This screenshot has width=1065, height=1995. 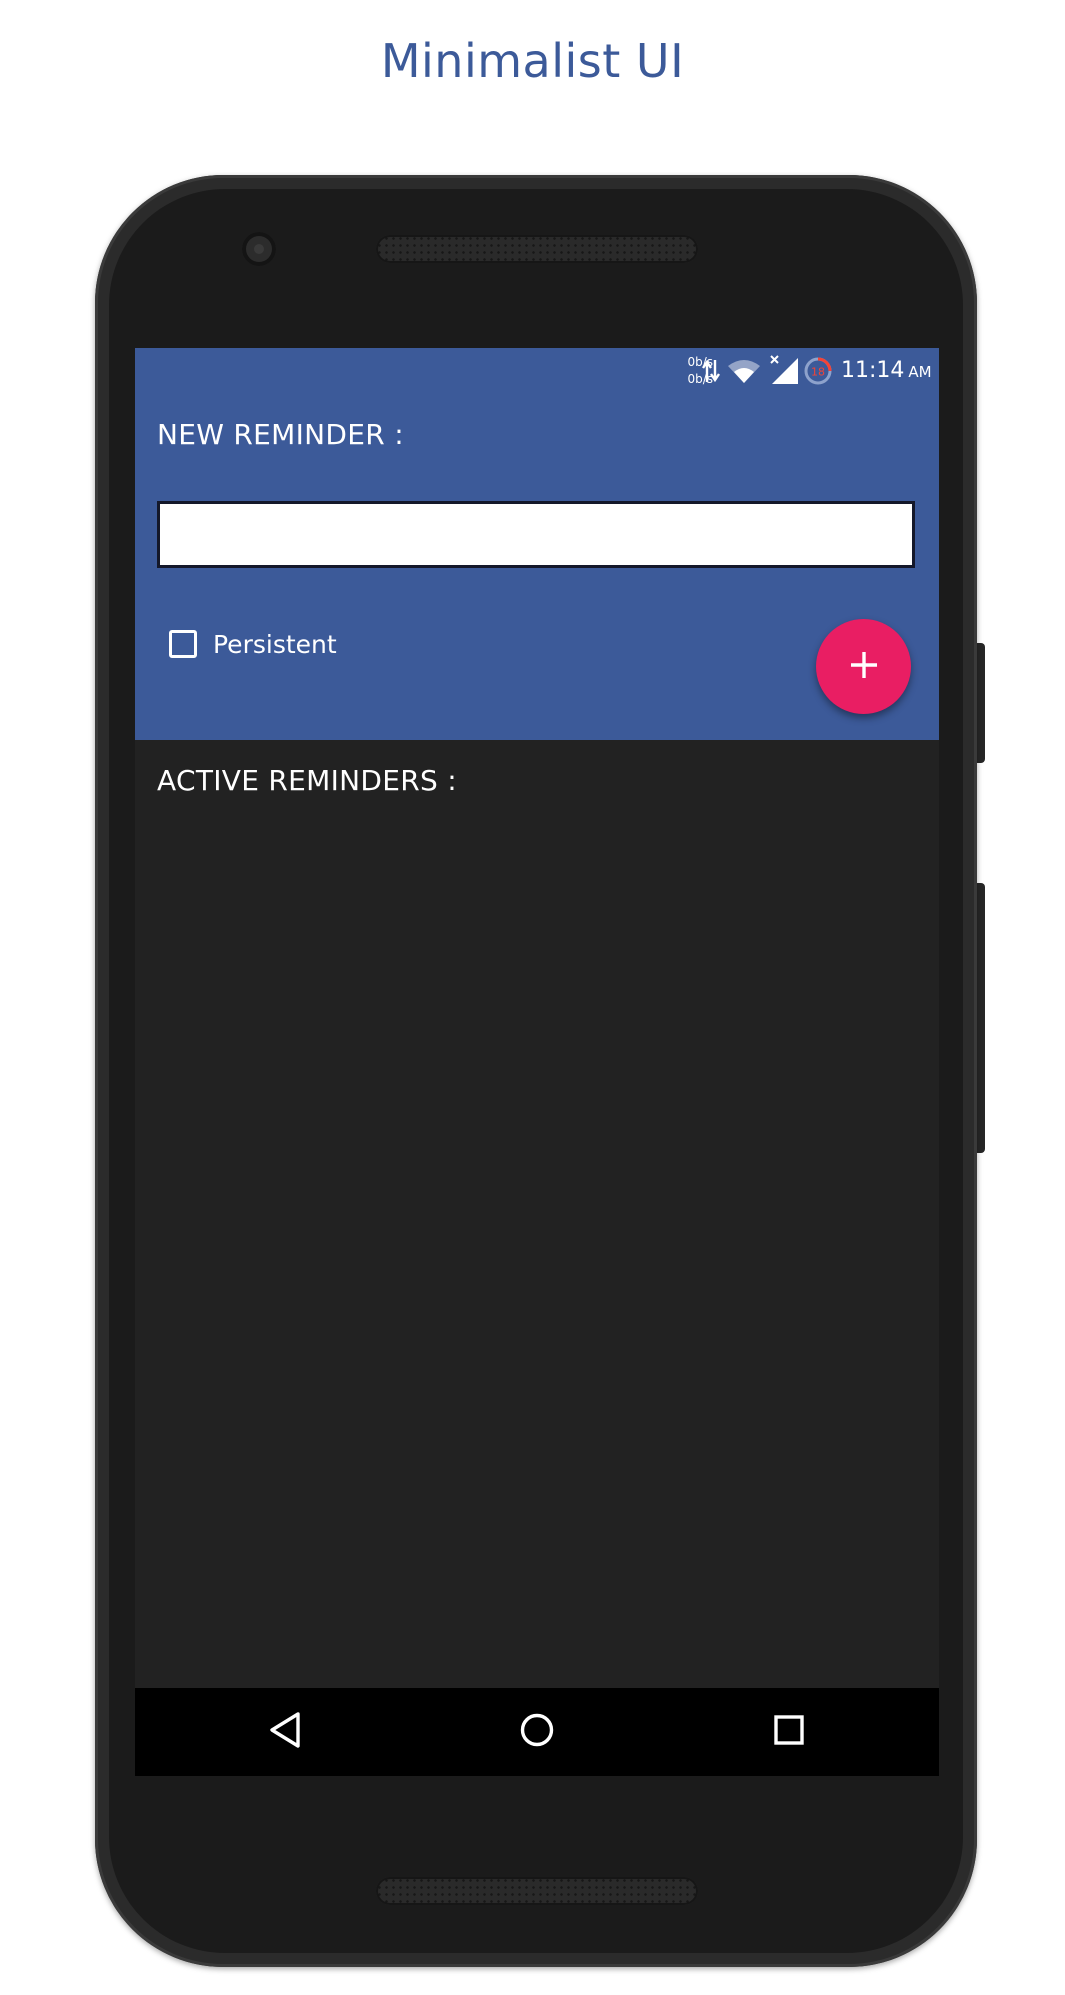 I want to click on back-button, so click(x=285, y=1732).